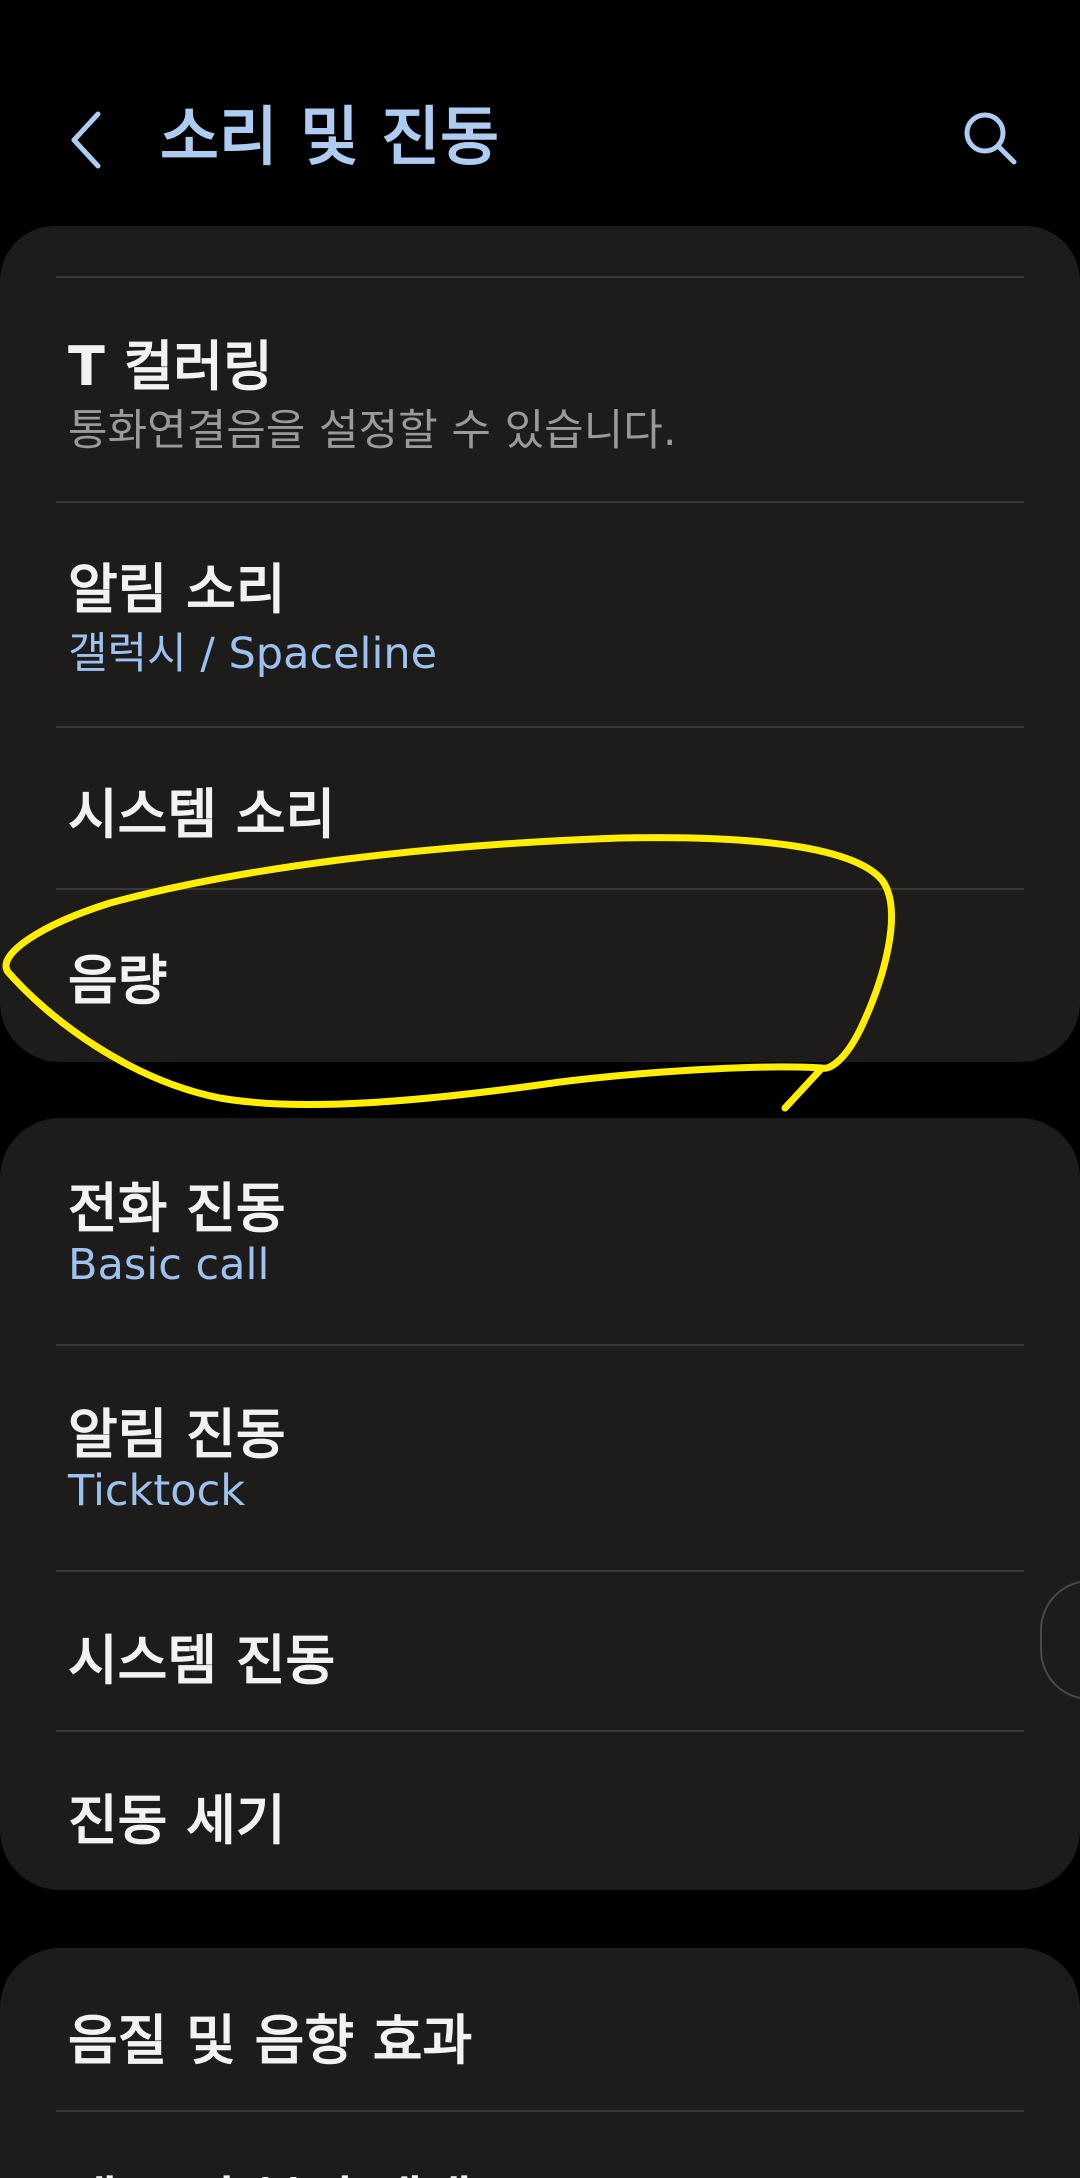  What do you see at coordinates (169, 1265) in the screenshot?
I see `item-value: Basic call` at bounding box center [169, 1265].